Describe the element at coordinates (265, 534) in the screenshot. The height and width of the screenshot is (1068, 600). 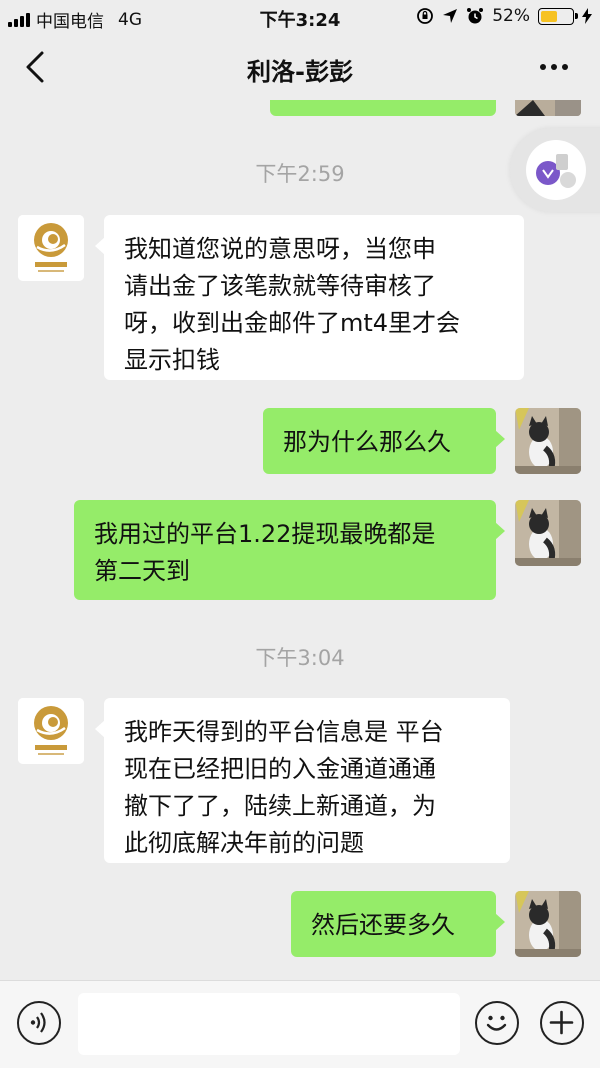
I see `message-line: 我用过的平台1.22提现最晚都是` at that location.